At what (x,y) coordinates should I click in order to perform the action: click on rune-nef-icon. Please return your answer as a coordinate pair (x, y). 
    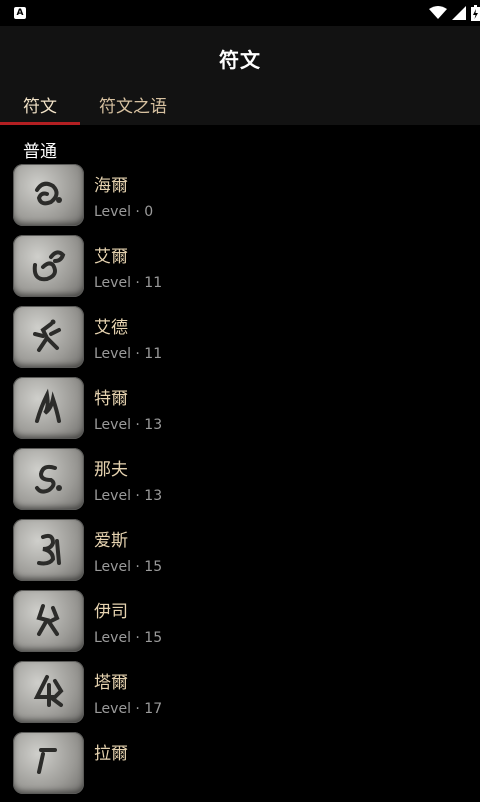
    Looking at the image, I should click on (48, 408).